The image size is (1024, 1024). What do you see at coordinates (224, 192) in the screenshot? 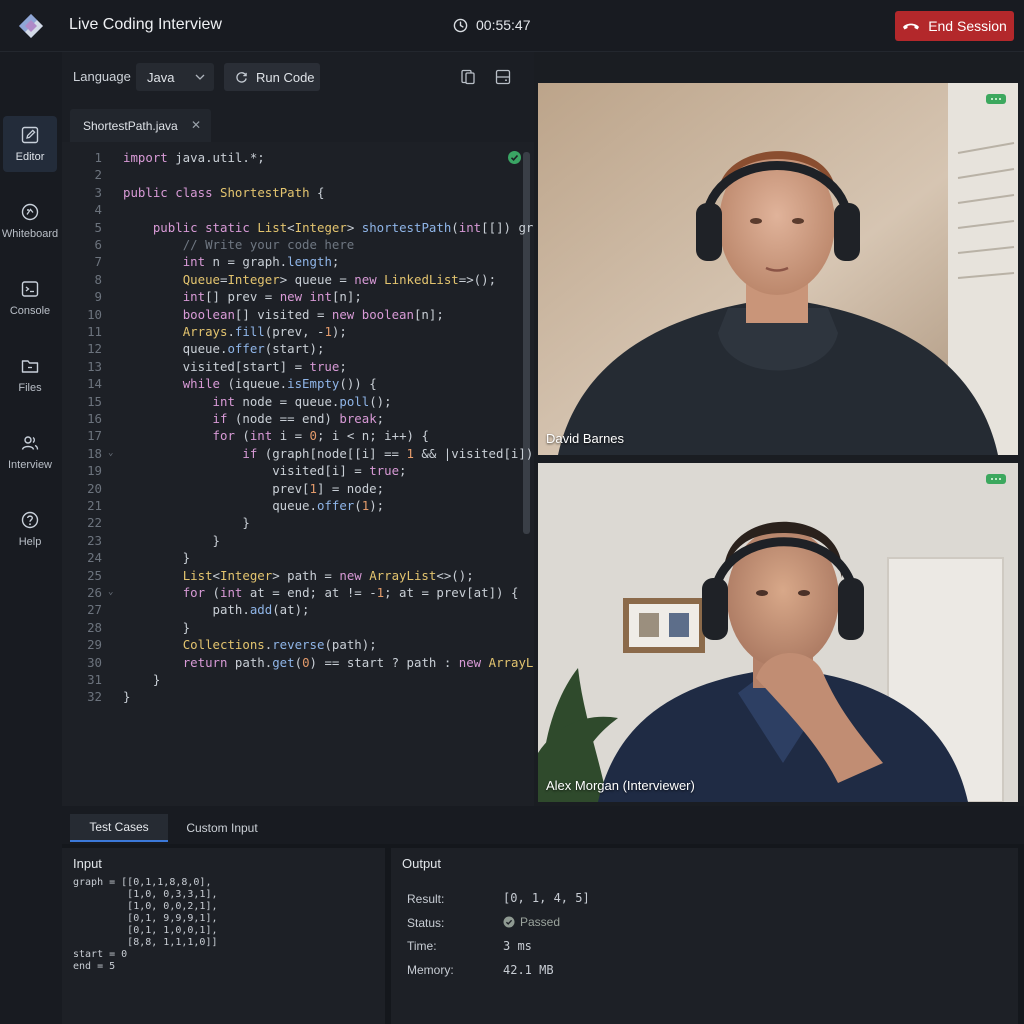
I see `code-text: public class ShortestPath {` at bounding box center [224, 192].